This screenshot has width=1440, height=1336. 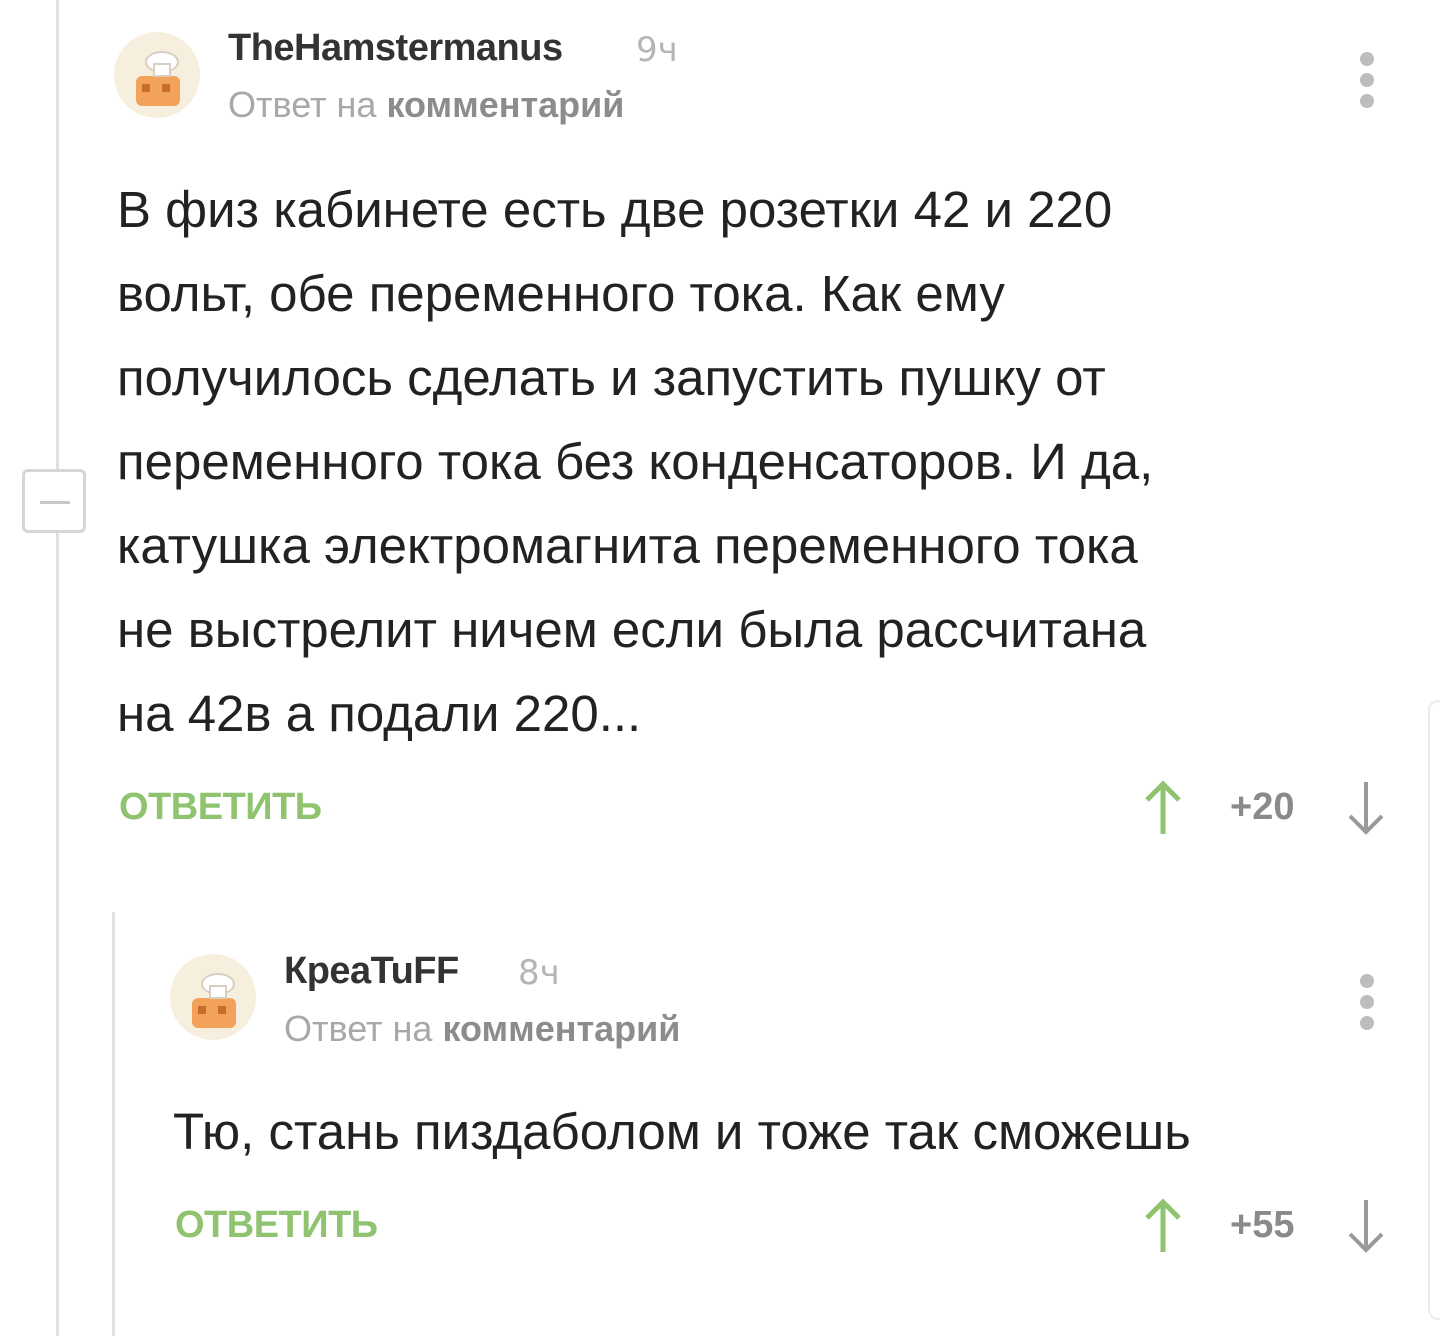 What do you see at coordinates (682, 1131) in the screenshot?
I see `comment-text: Тю, стань пиздаболом и тоже так сможешь` at bounding box center [682, 1131].